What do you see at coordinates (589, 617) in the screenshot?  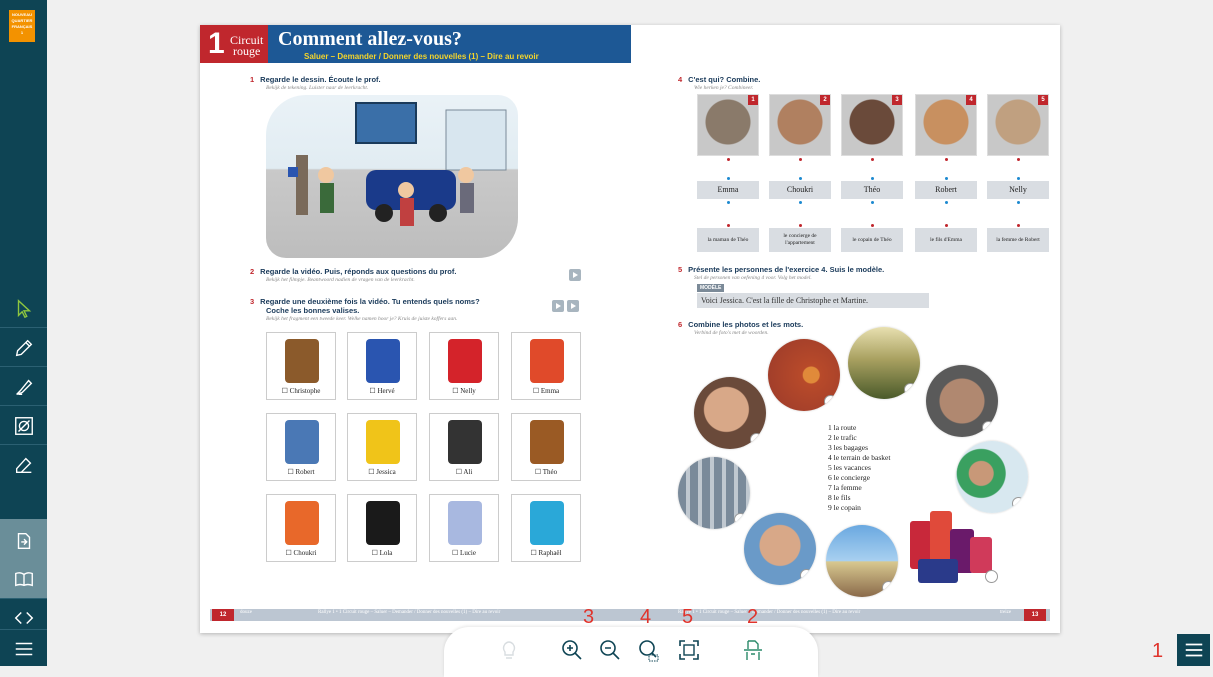 I see `annotation-3: 3` at bounding box center [589, 617].